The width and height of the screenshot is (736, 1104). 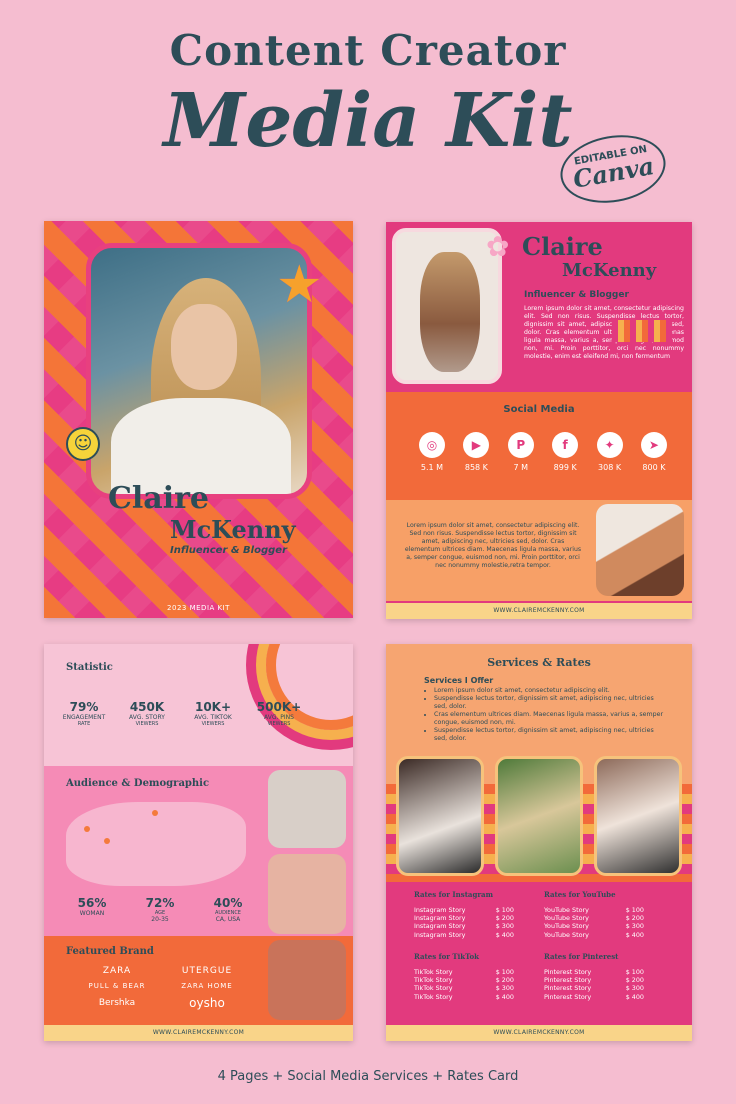 I want to click on rates-pinterest-title: Rates for Pinterest, so click(x=581, y=956).